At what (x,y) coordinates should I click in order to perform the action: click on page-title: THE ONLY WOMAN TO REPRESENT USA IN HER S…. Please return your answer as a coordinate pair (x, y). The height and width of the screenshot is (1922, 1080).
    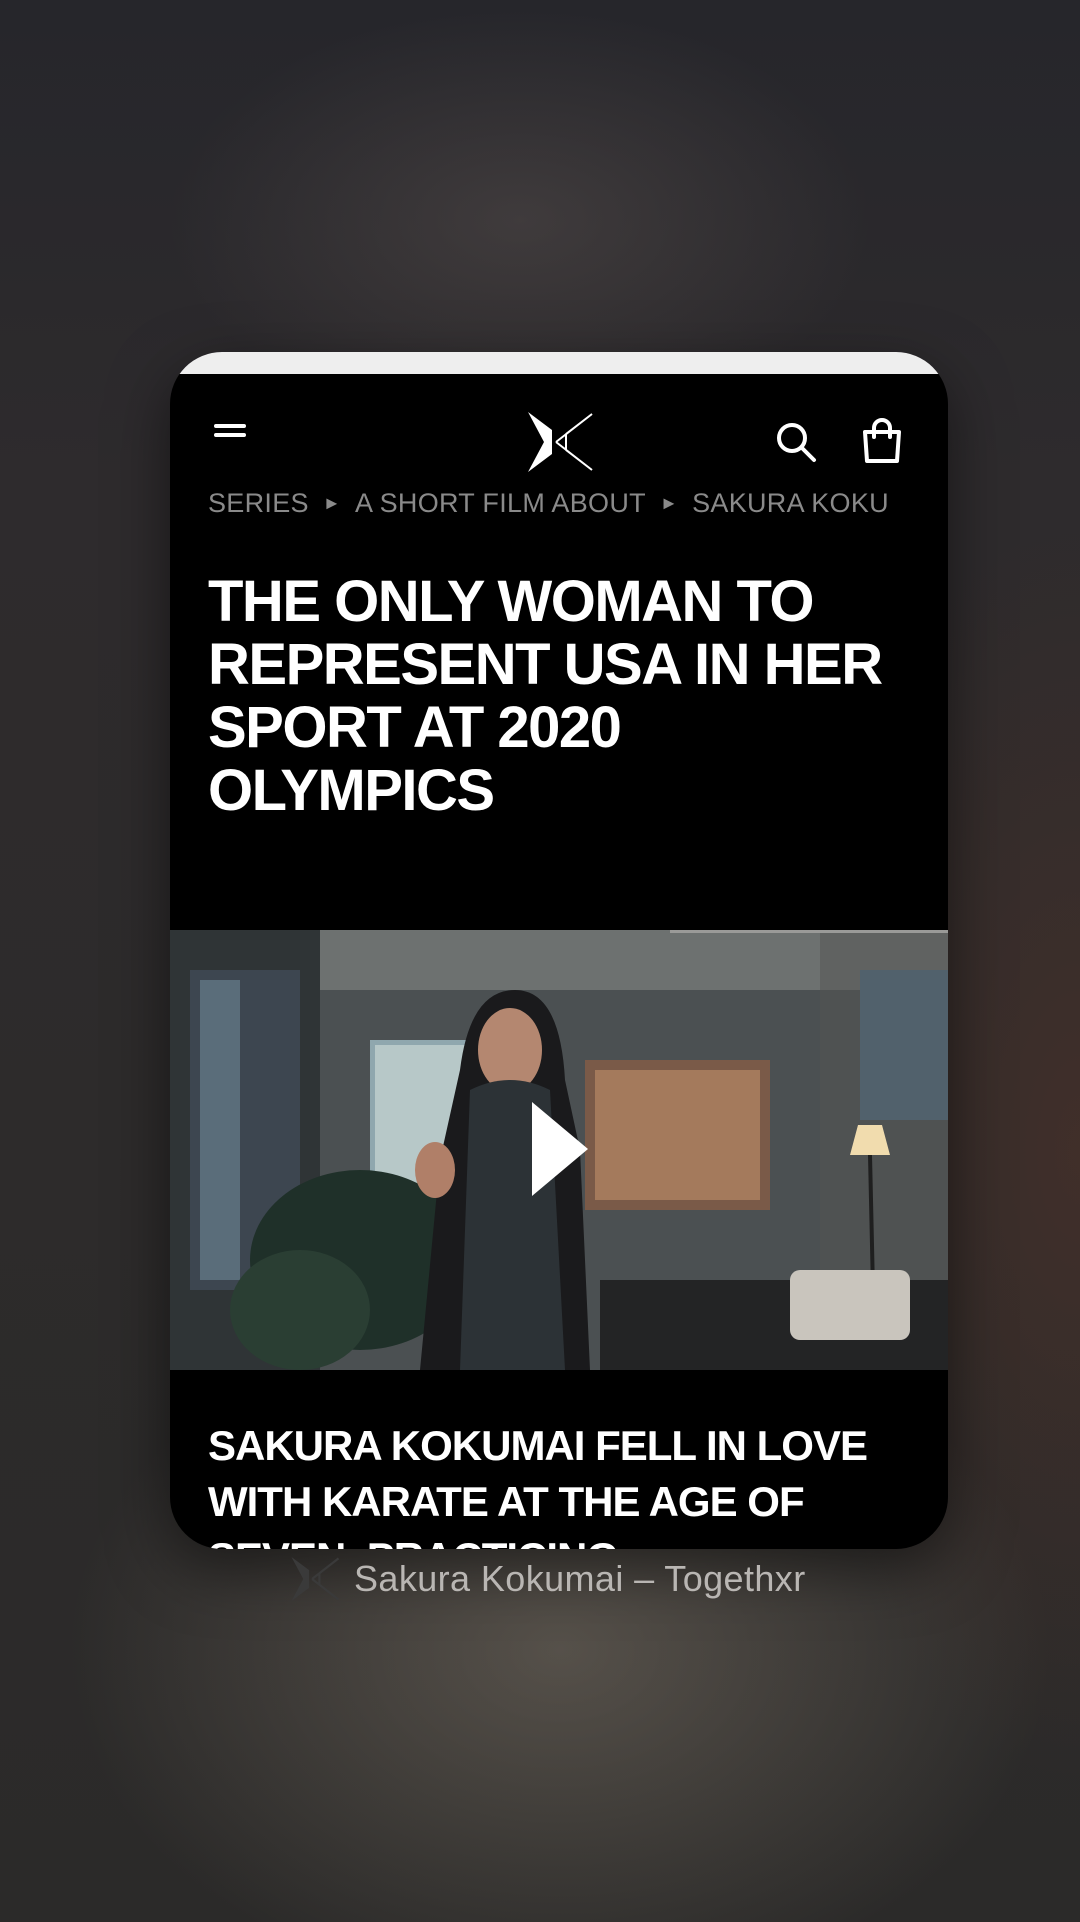
    Looking at the image, I should click on (545, 696).